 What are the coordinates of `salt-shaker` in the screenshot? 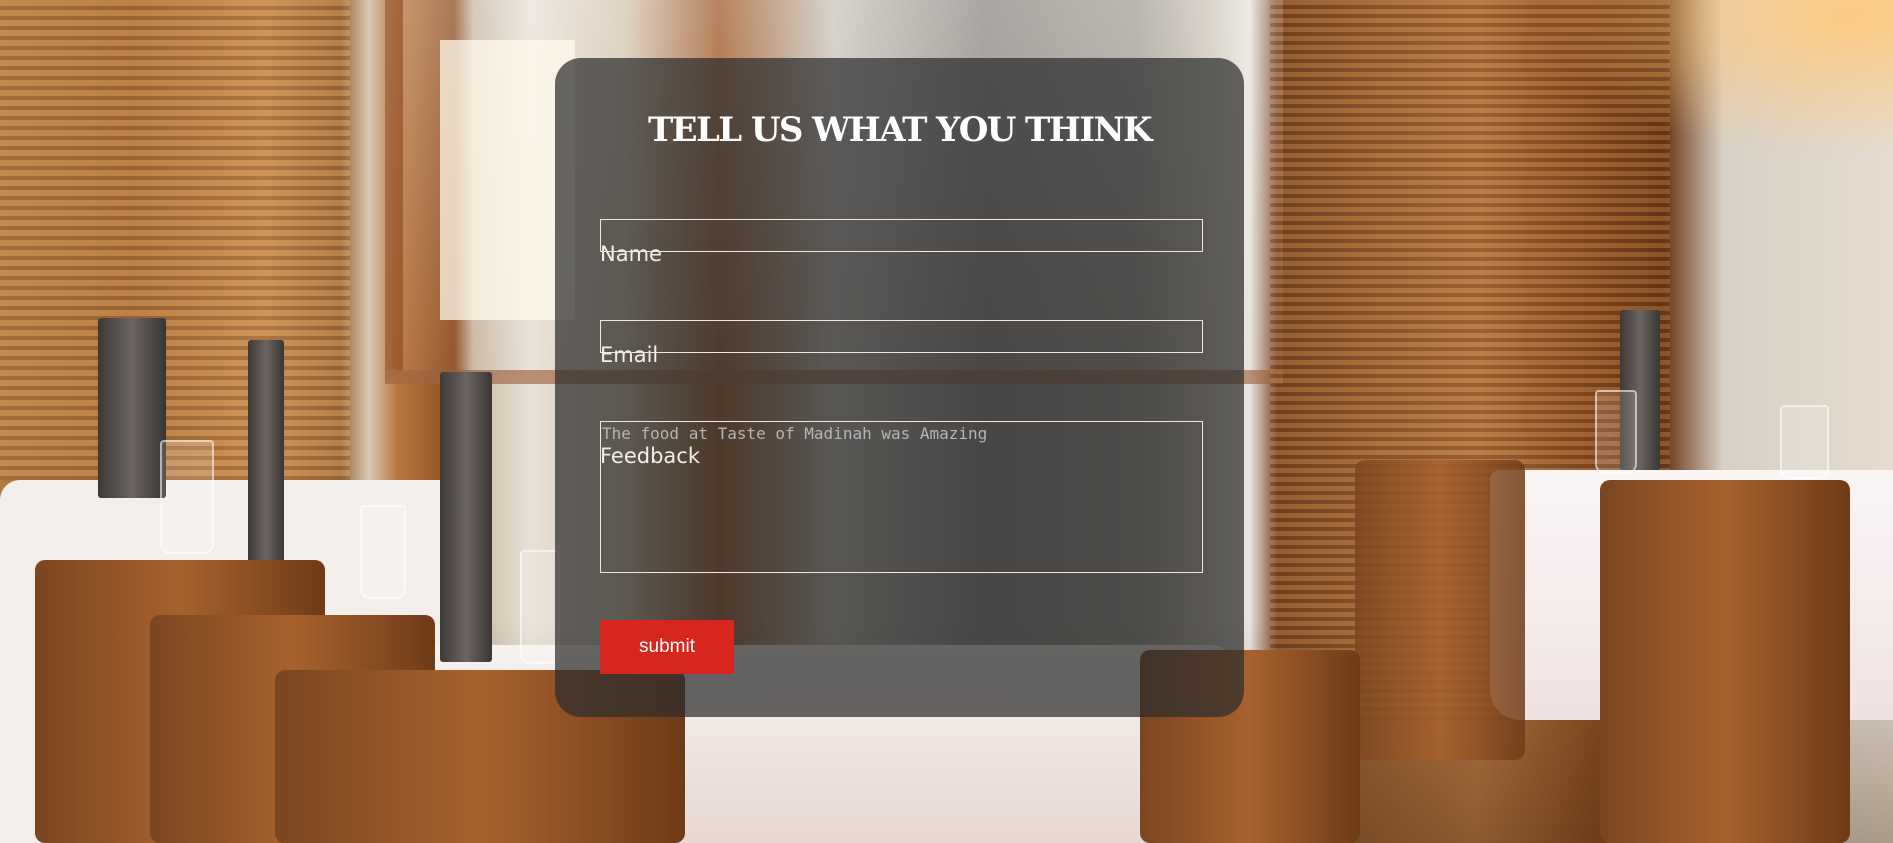 It's located at (540, 607).